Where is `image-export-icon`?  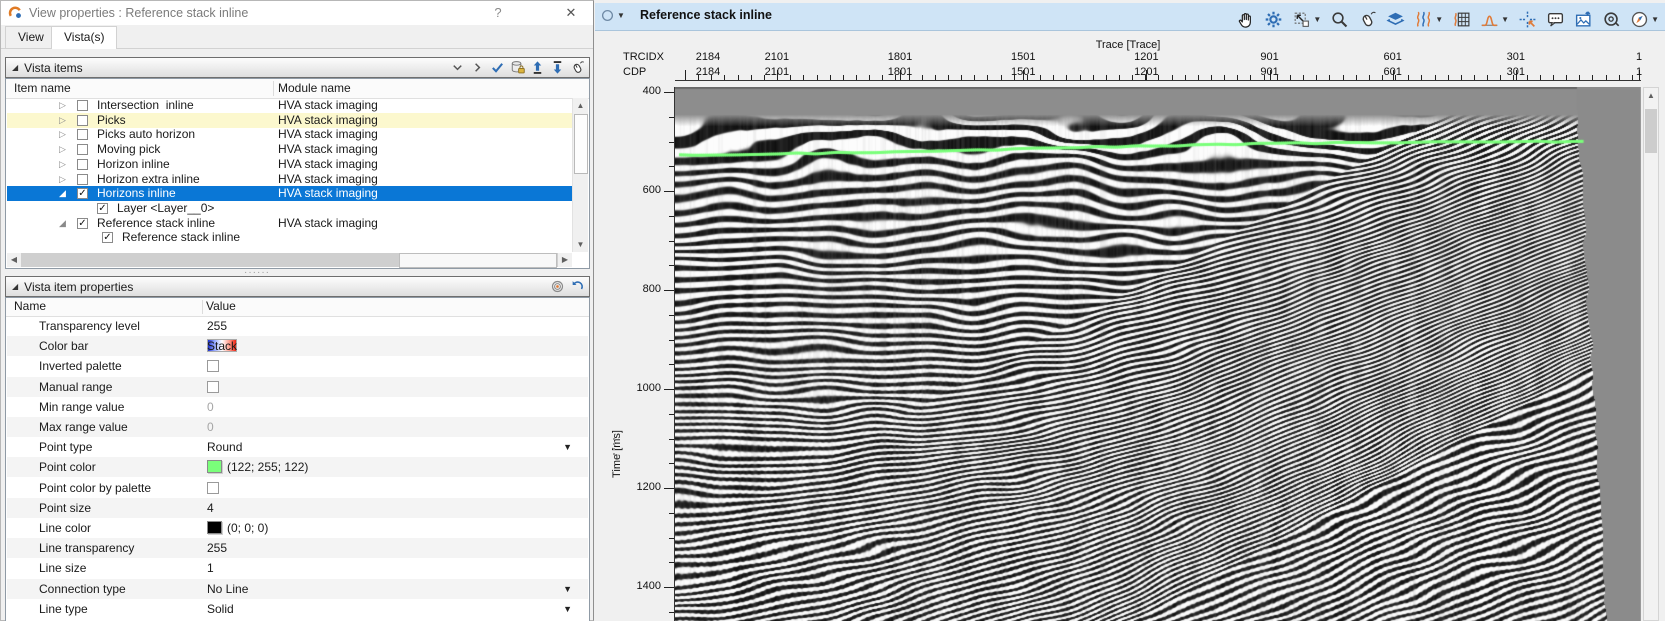 image-export-icon is located at coordinates (1583, 19).